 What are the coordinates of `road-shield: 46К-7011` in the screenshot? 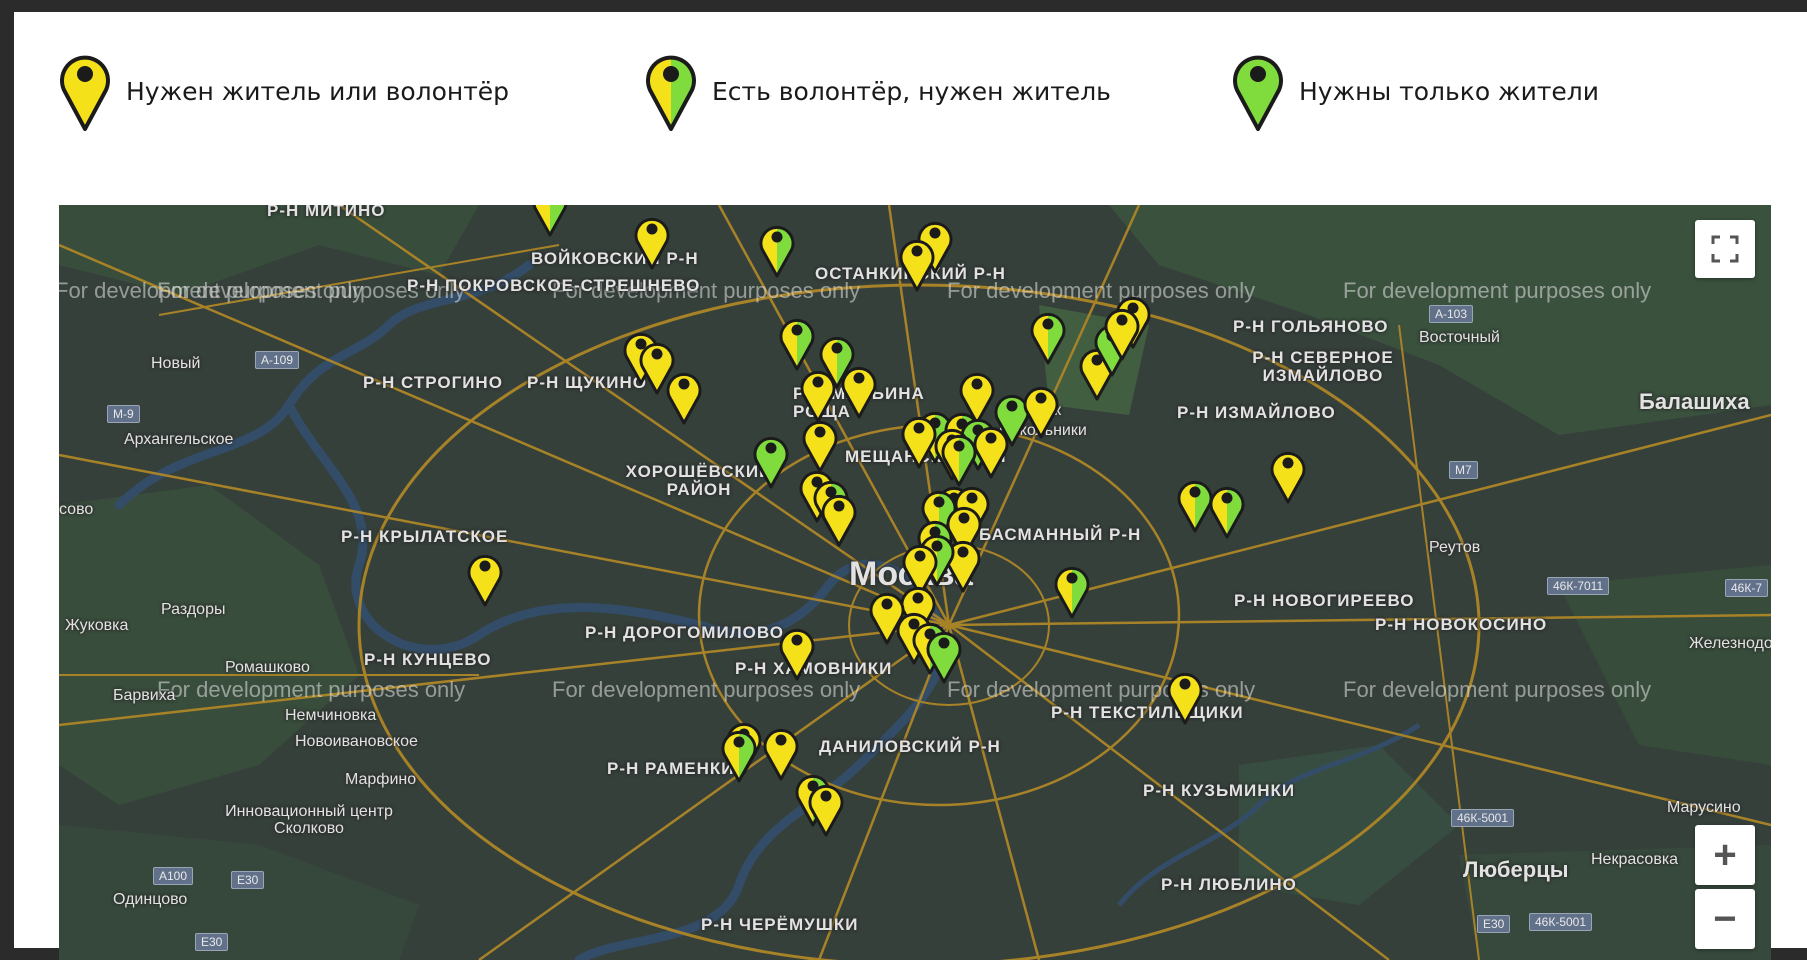 It's located at (1578, 586).